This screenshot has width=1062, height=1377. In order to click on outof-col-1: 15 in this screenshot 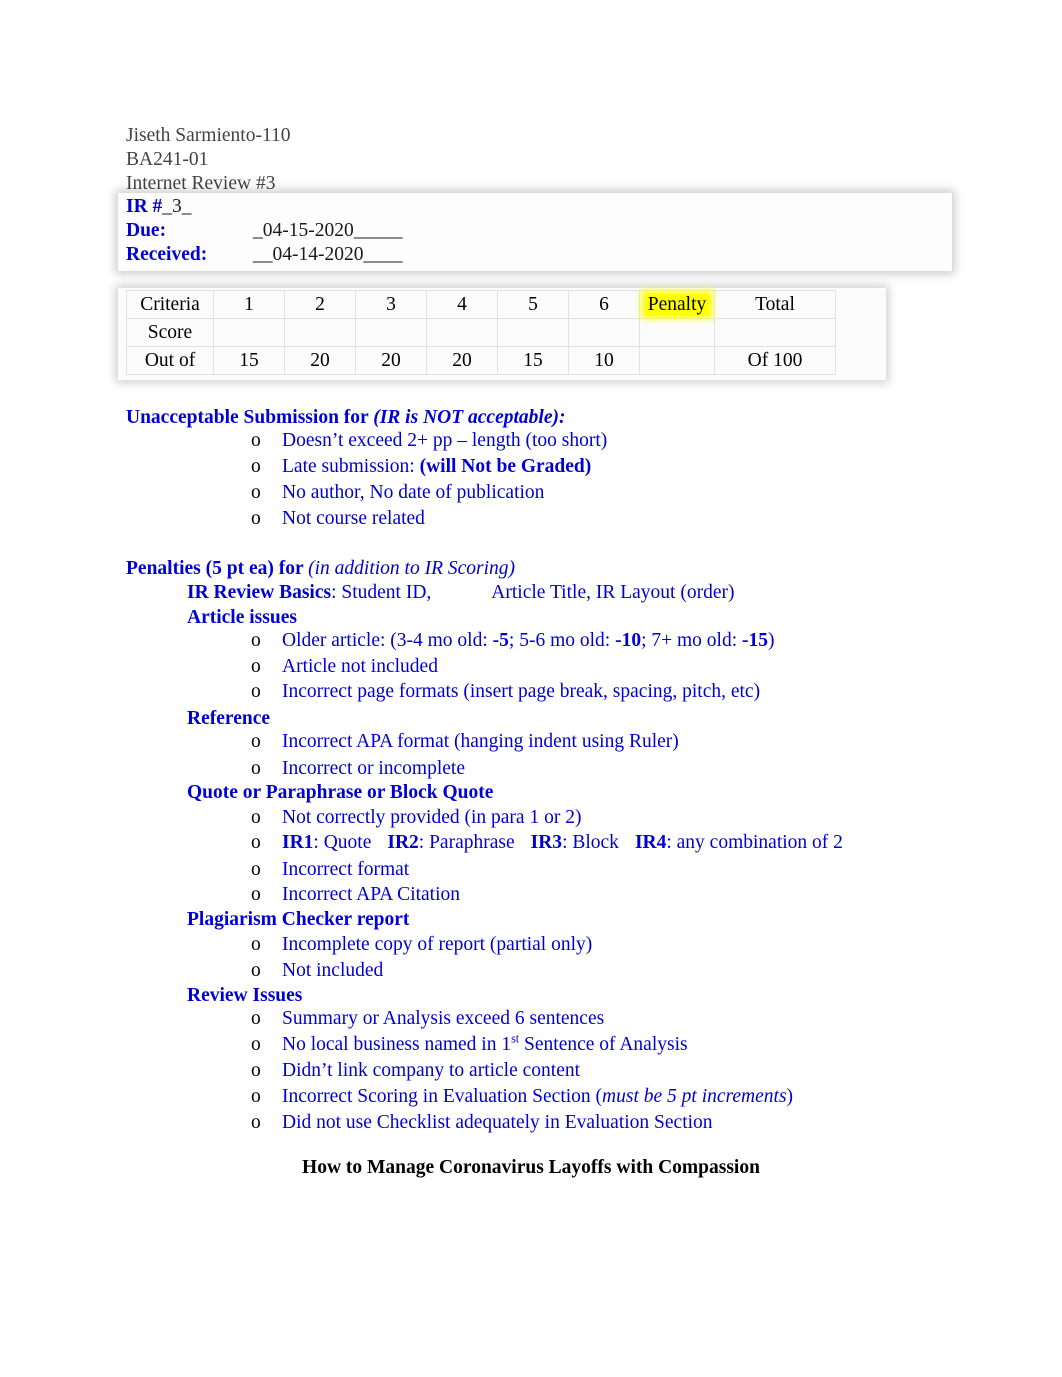, I will do `click(249, 360)`.